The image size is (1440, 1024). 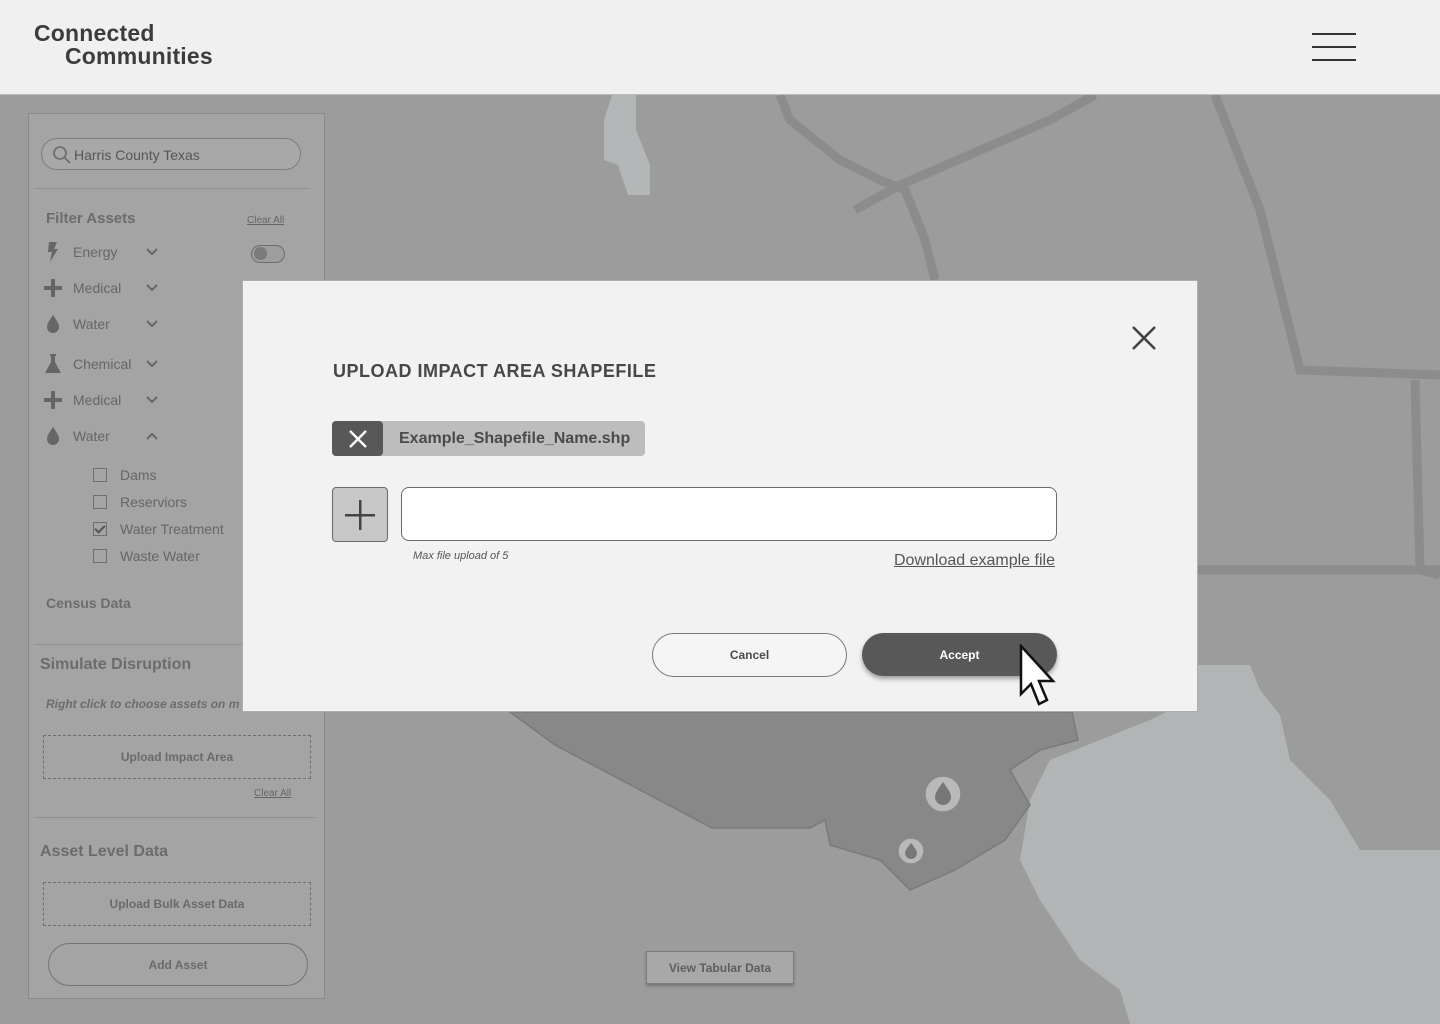 I want to click on checkbox-reservoirs: Reserviors, so click(x=140, y=502).